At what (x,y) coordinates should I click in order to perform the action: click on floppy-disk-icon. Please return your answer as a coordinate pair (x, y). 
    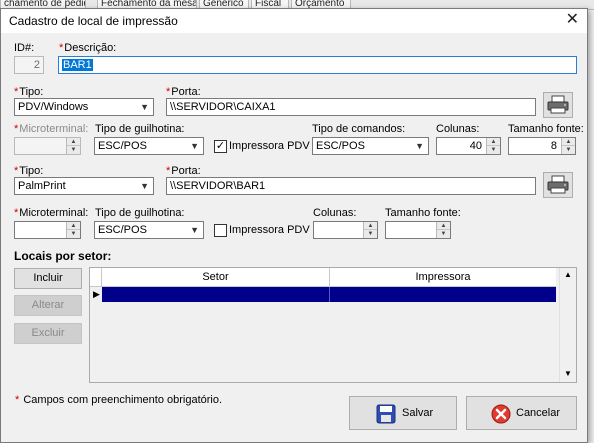
    Looking at the image, I should click on (386, 414).